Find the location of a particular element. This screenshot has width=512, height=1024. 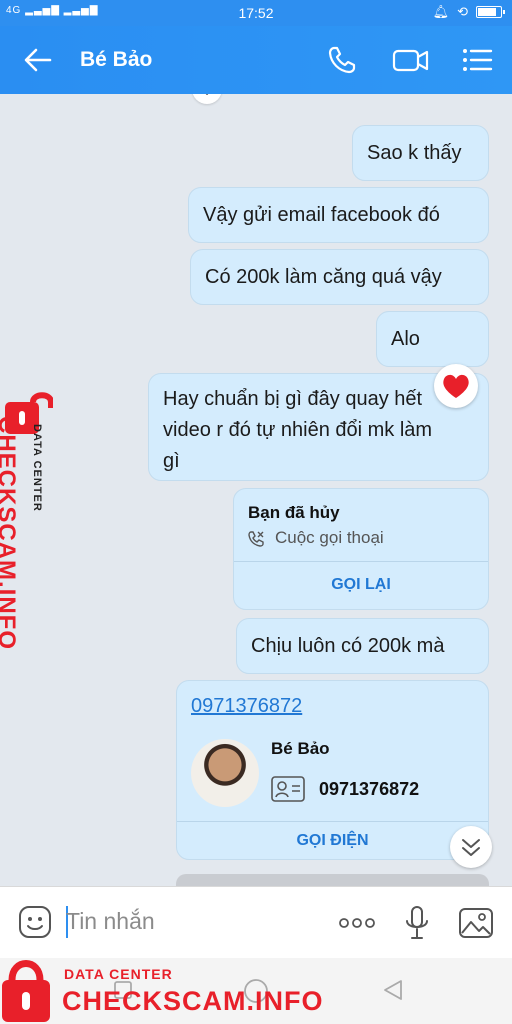

call-status-title: Bạn đã hủy is located at coordinates (294, 512).